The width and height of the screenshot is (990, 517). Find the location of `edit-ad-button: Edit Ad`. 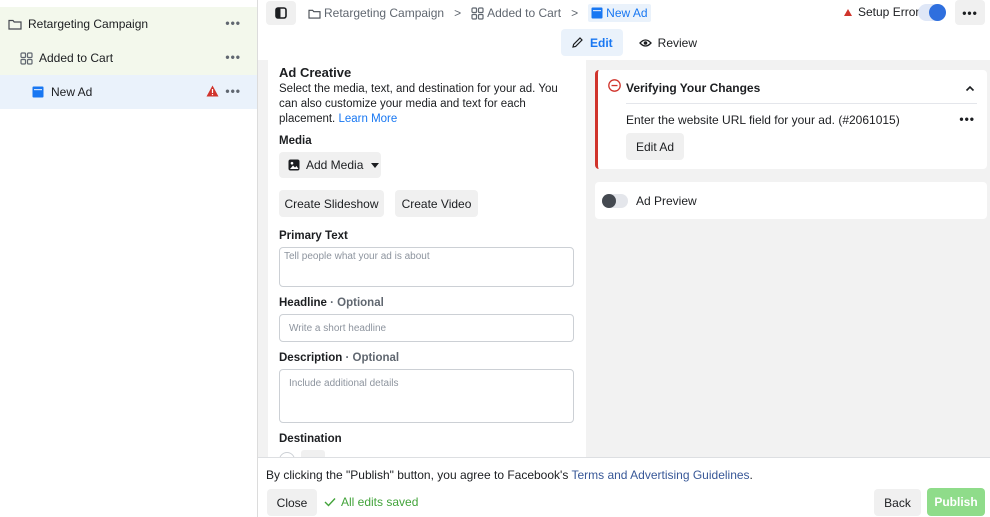

edit-ad-button: Edit Ad is located at coordinates (655, 146).